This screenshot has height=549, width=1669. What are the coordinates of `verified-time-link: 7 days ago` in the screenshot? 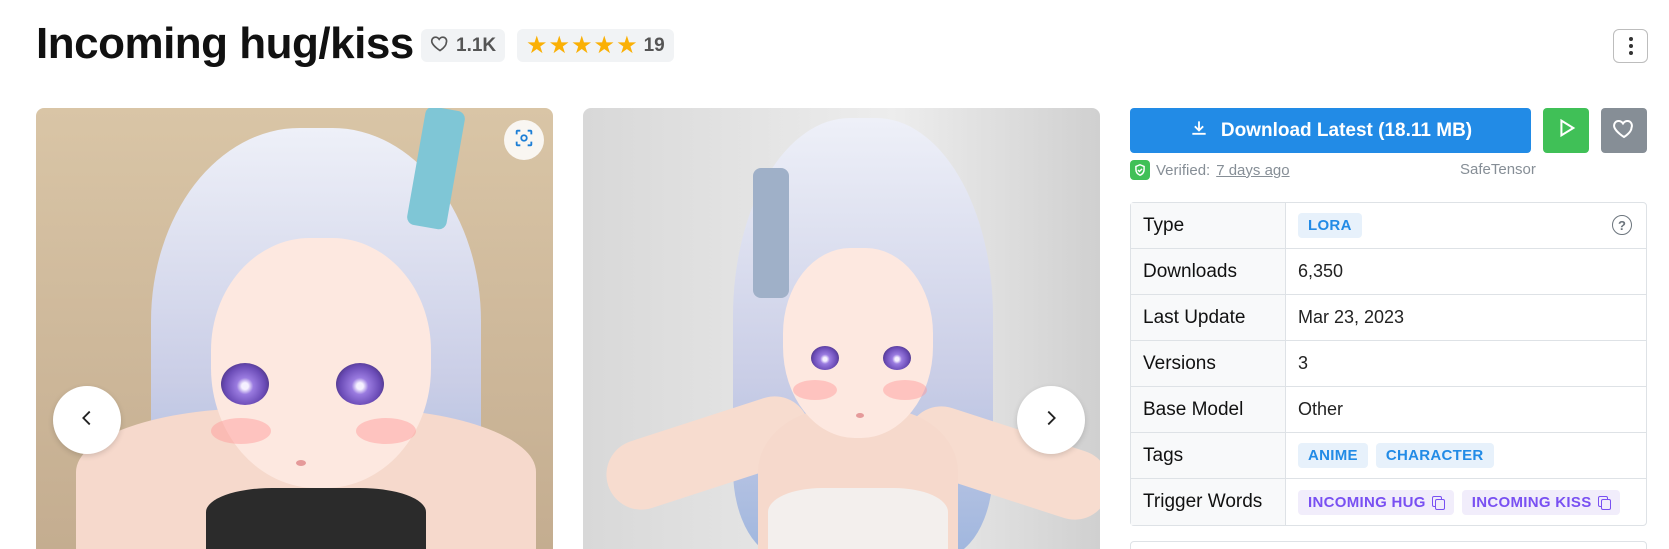 It's located at (1252, 170).